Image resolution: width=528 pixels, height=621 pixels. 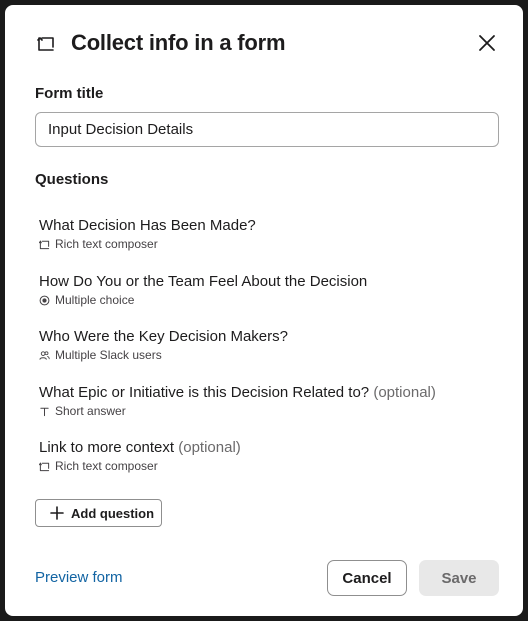 I want to click on preview-form-link: Preview form, so click(x=79, y=577).